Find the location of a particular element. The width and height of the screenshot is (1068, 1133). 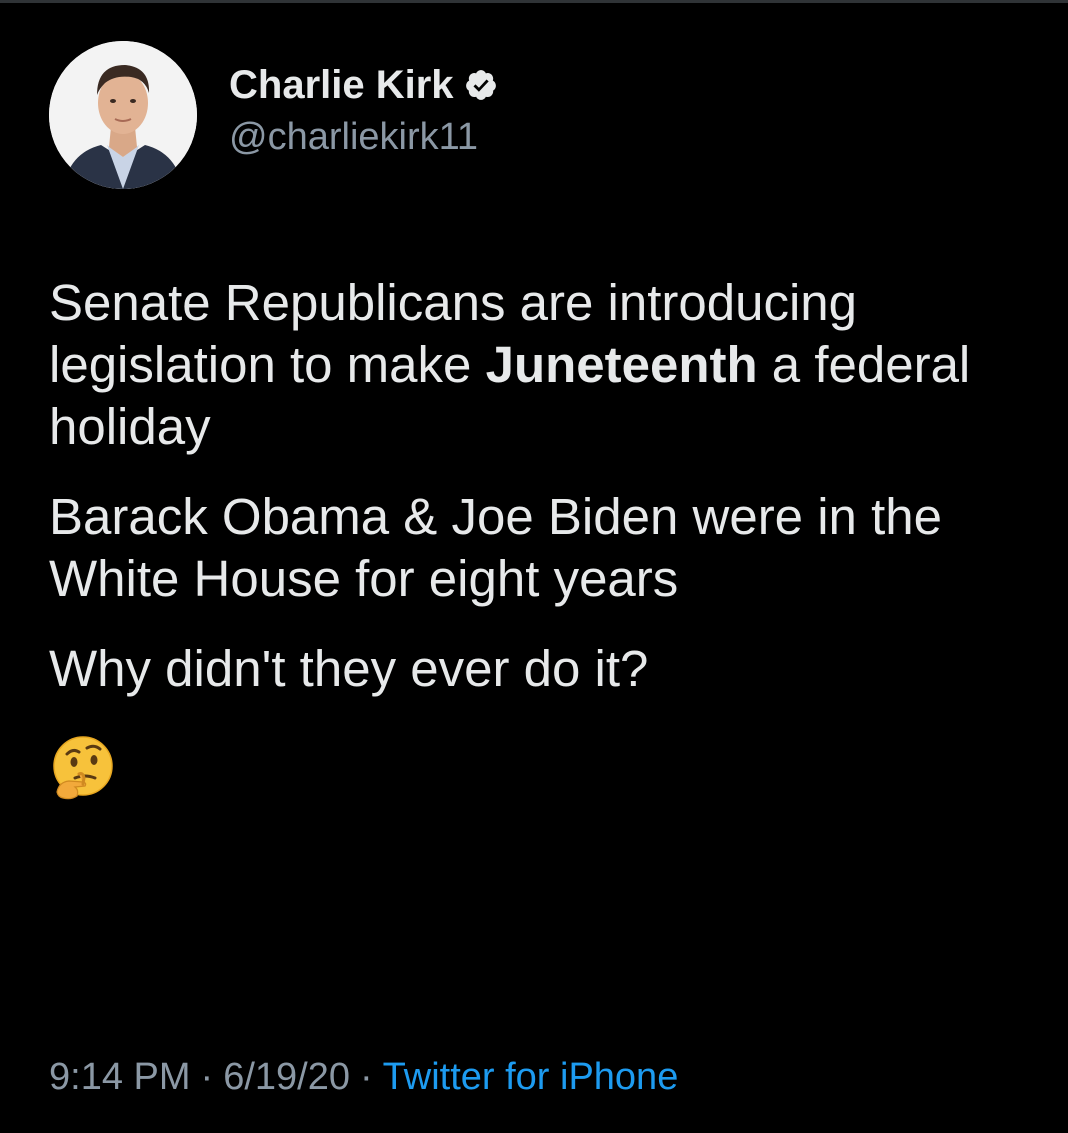

avatar is located at coordinates (123, 115).